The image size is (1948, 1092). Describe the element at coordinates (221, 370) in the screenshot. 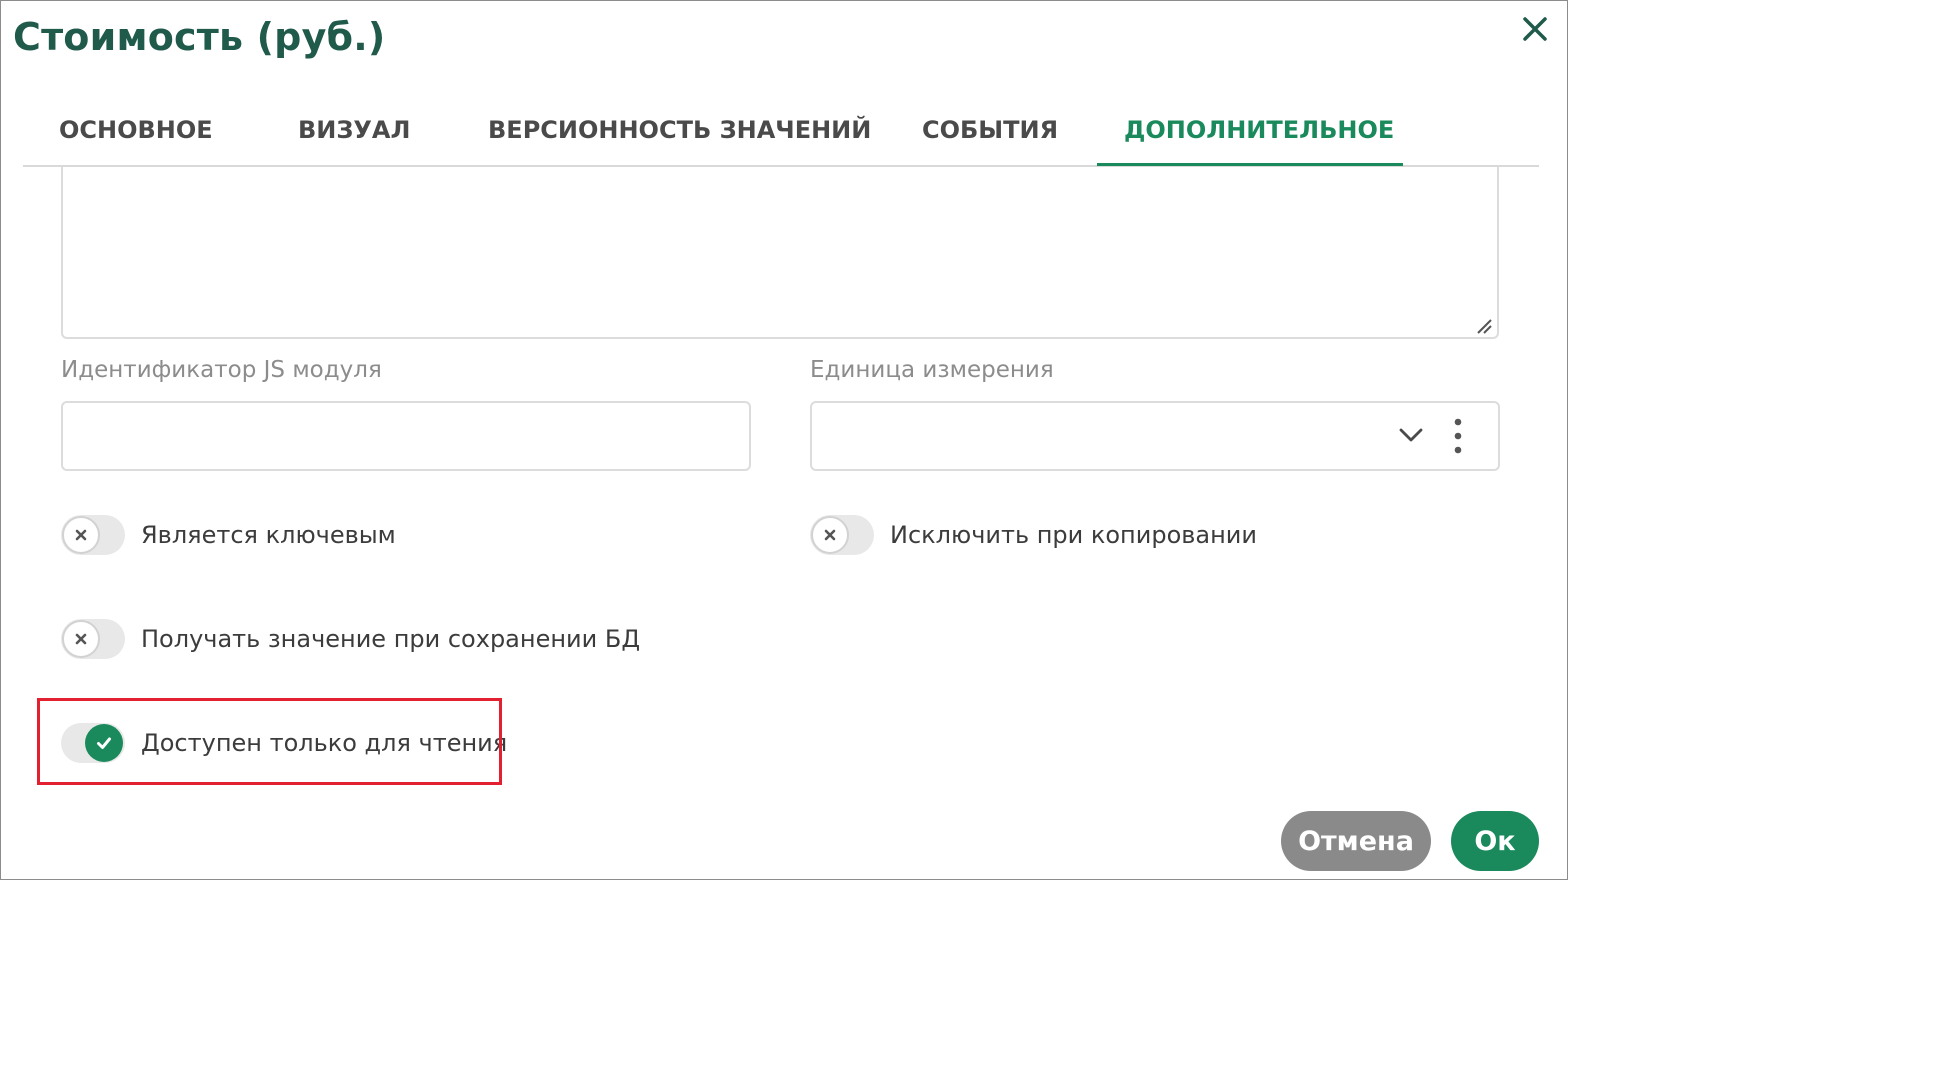

I see `js-module-label: Идентификатор JS модуля` at that location.